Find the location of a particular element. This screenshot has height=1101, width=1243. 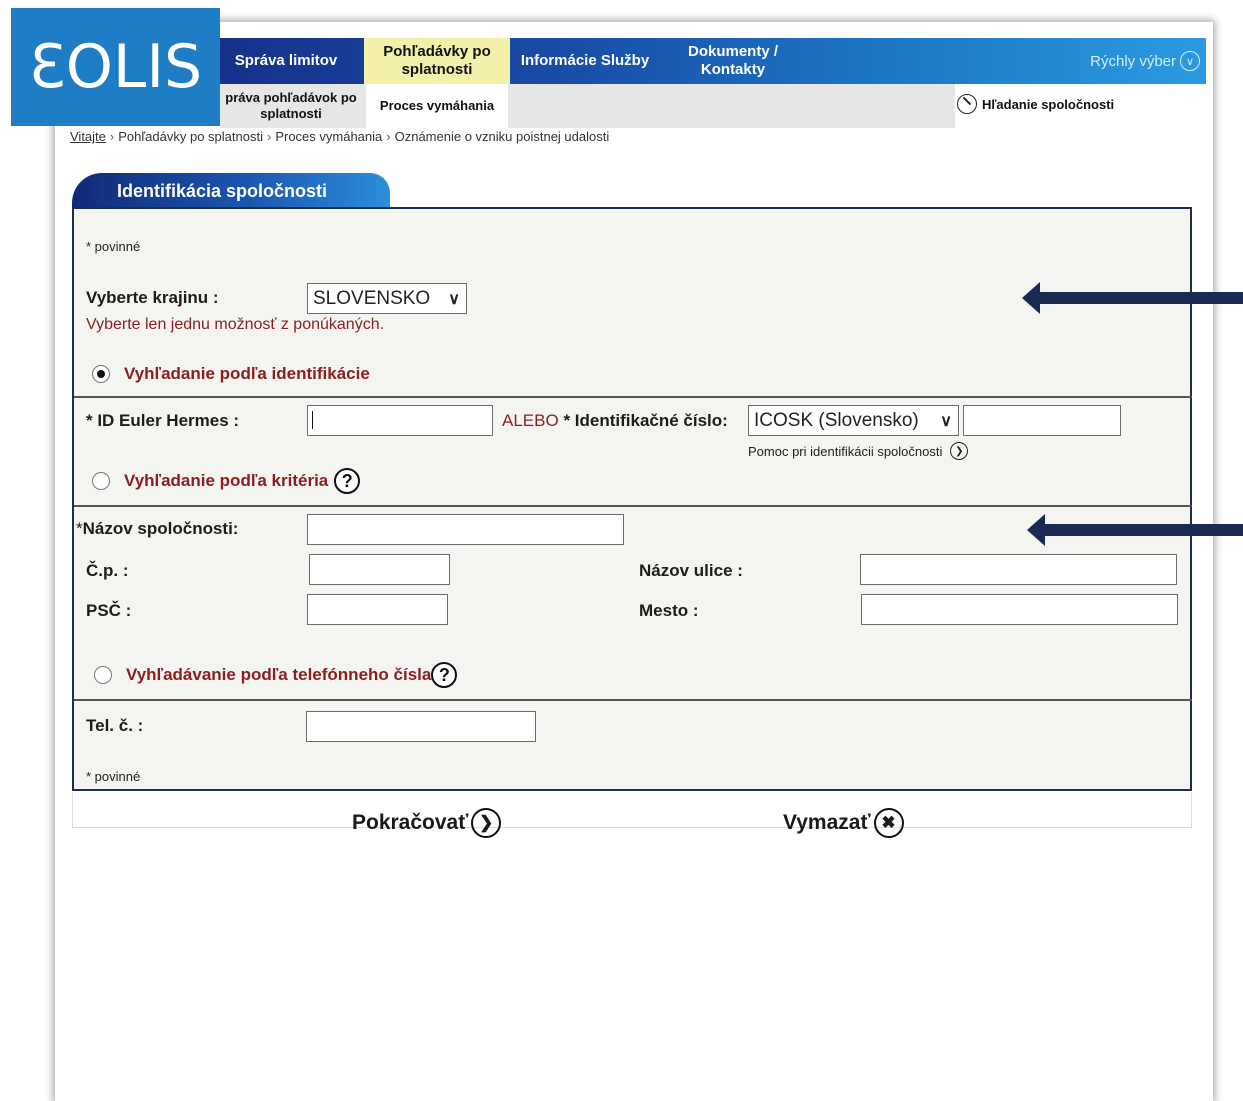

subnav-item-proces-vymahania: Proces vymáhania is located at coordinates (437, 106).